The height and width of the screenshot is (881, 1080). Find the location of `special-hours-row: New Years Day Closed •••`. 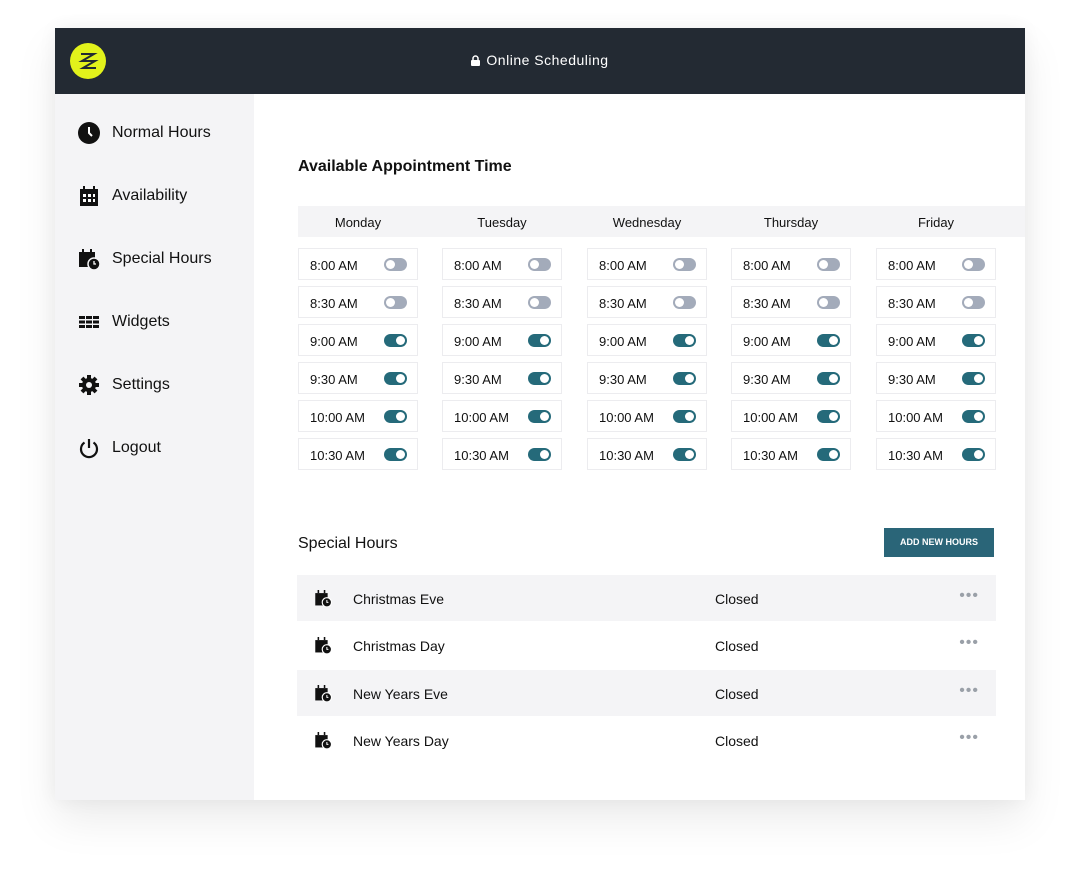

special-hours-row: New Years Day Closed ••• is located at coordinates (646, 740).